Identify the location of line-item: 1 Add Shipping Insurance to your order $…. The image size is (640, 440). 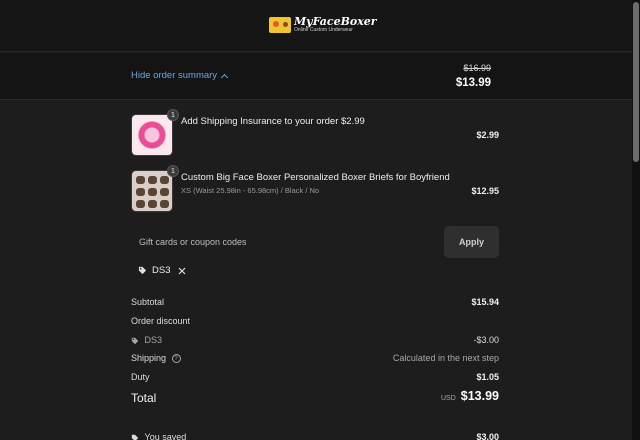
(315, 132).